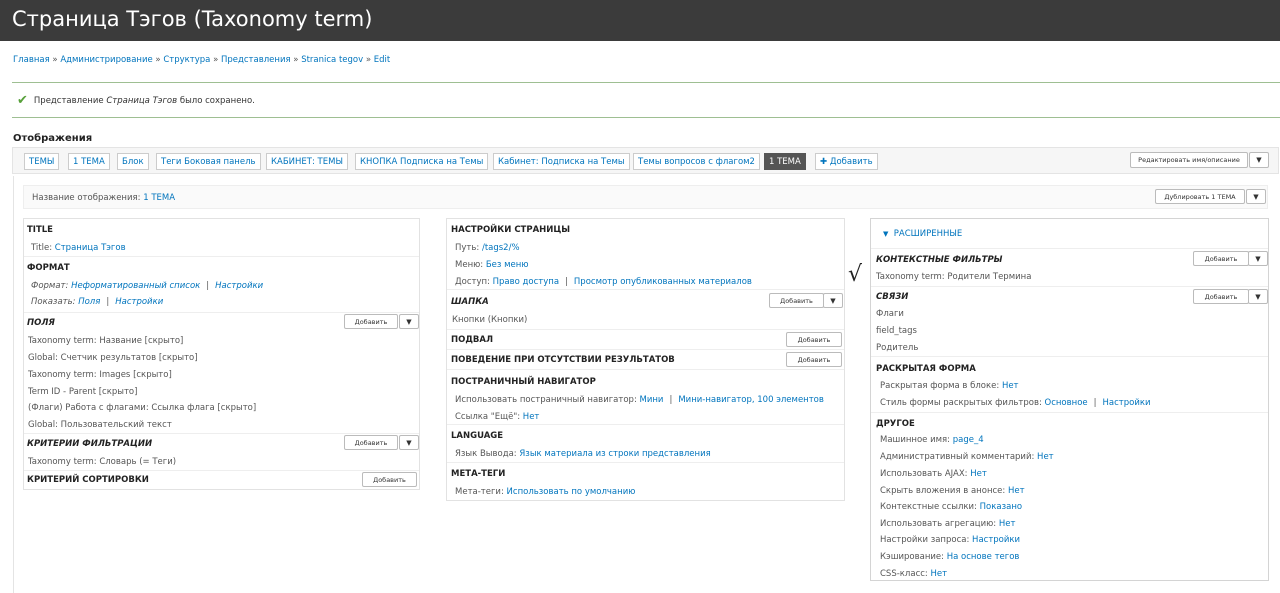  I want to click on fields-add-button: Добавить, so click(371, 321).